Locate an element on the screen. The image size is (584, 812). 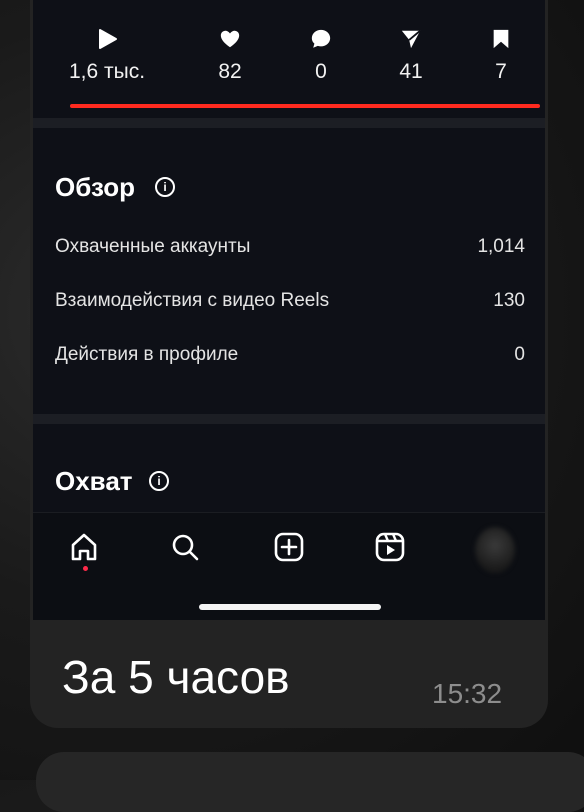
row-value: 1,014 is located at coordinates (501, 246).